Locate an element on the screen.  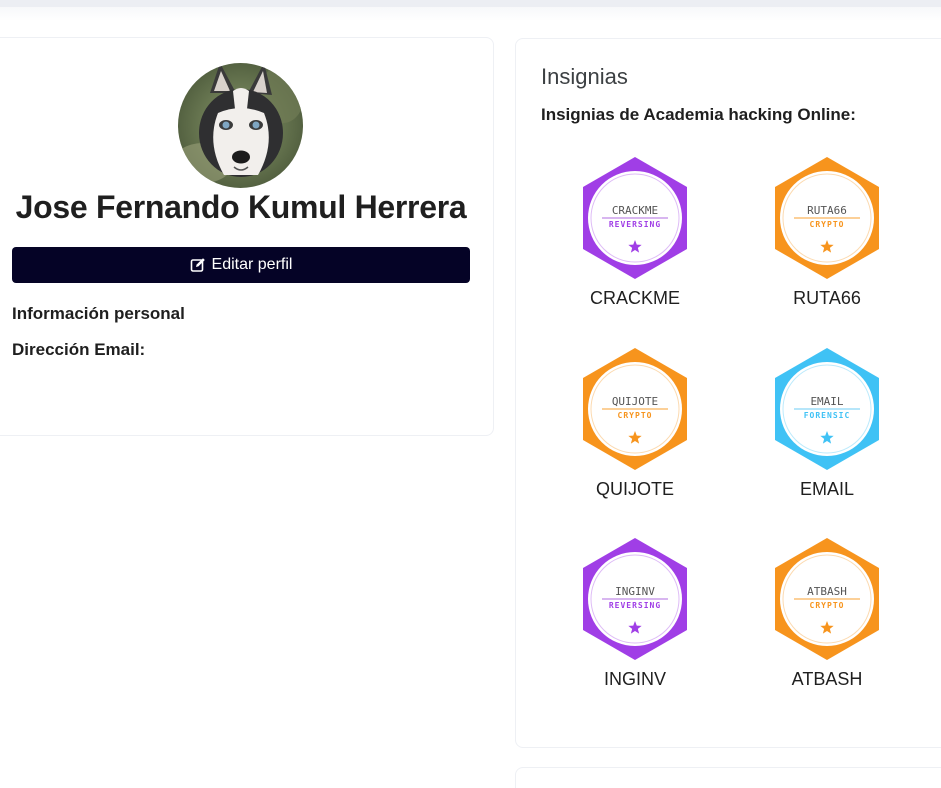
badge-category-text: FORENSIC is located at coordinates (827, 415).